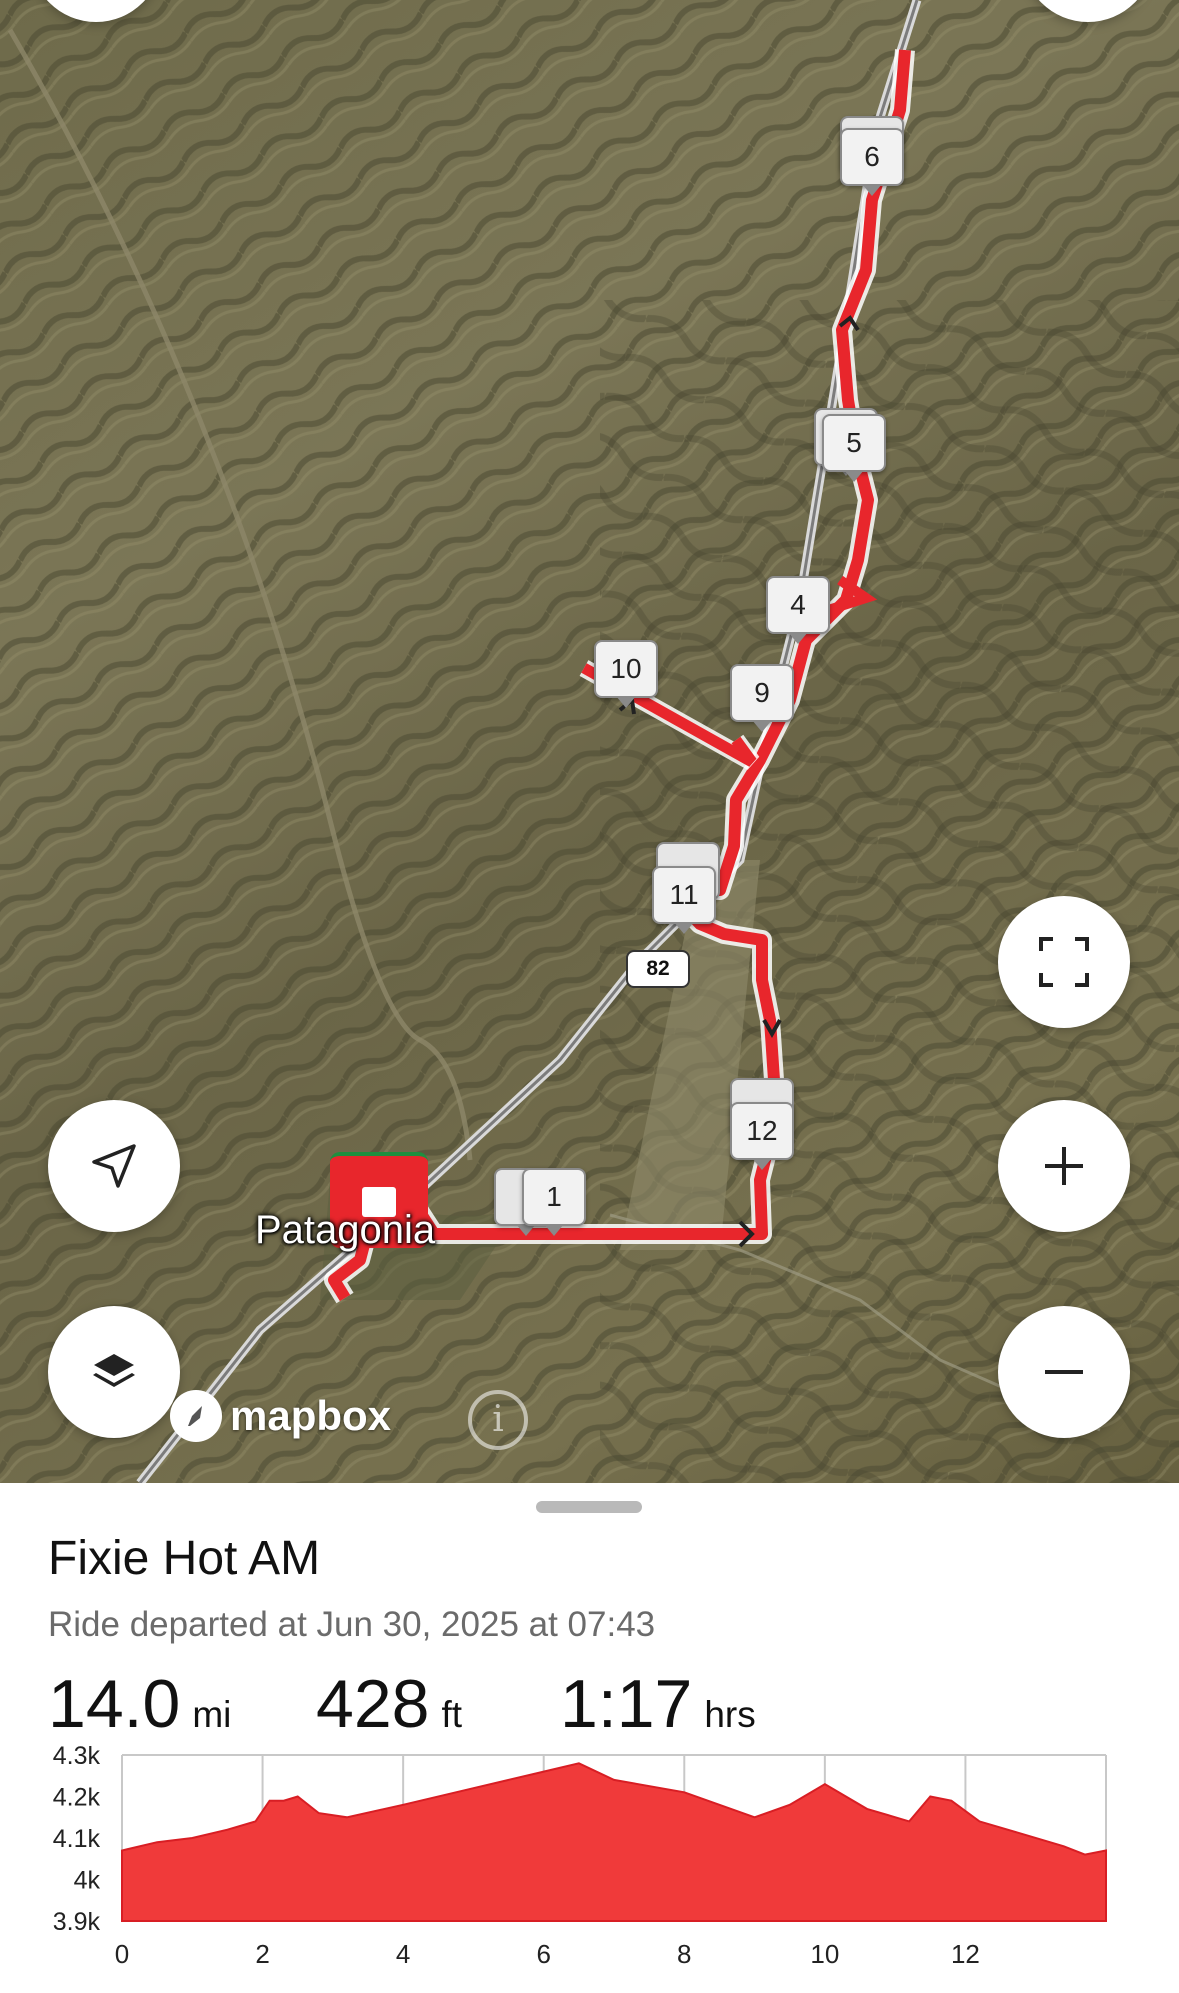  What do you see at coordinates (498, 1420) in the screenshot?
I see `info-icon: i` at bounding box center [498, 1420].